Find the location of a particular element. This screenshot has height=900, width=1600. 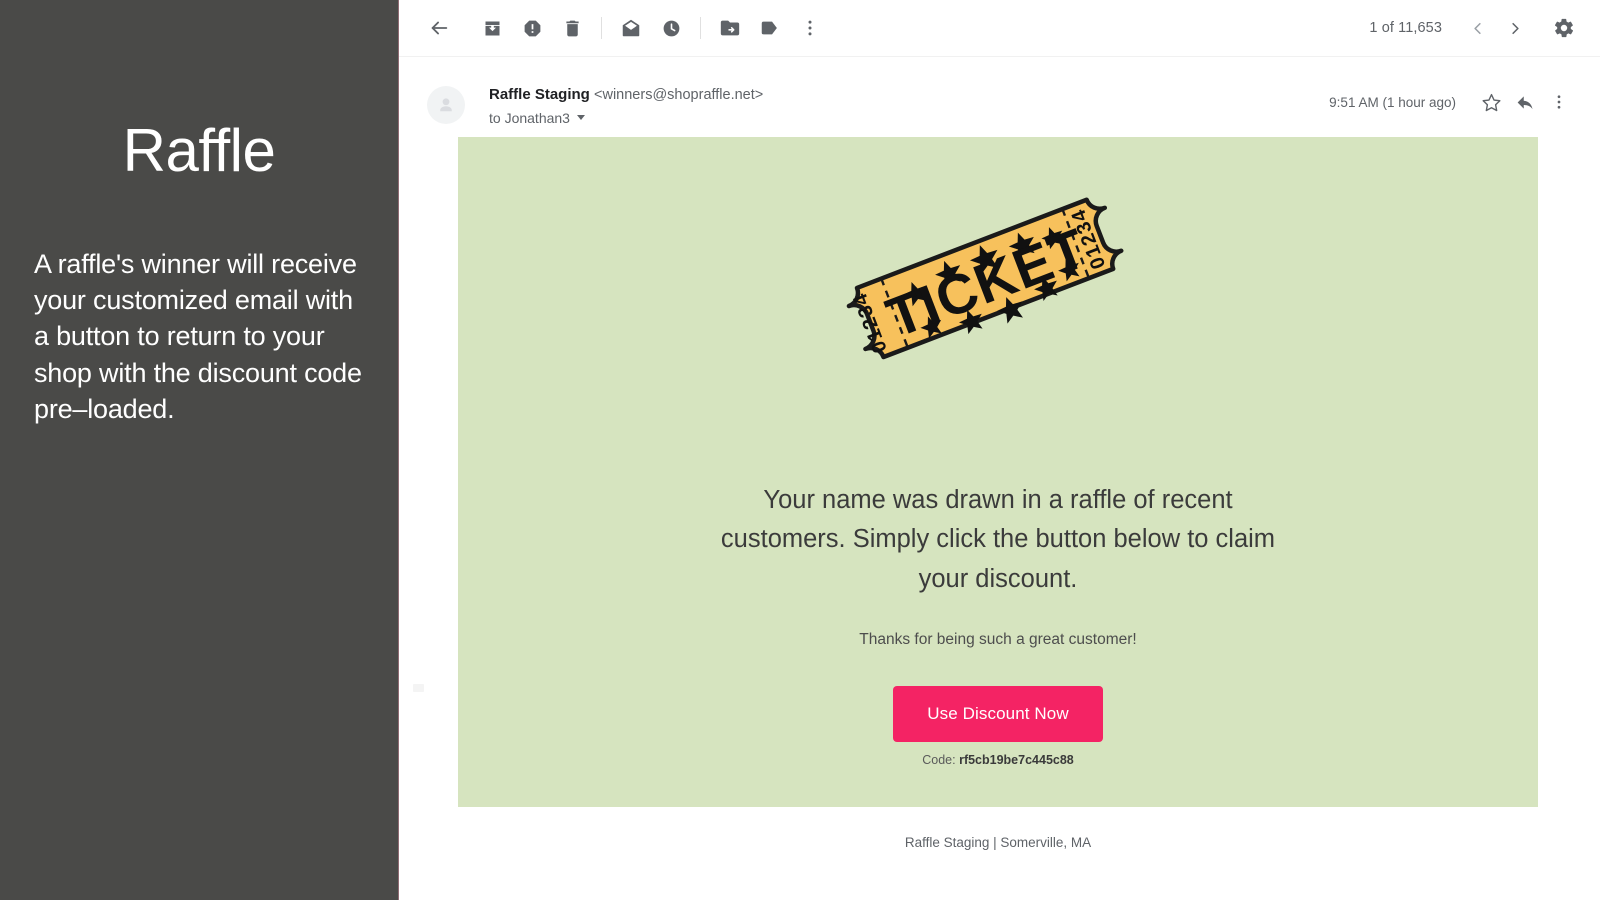

chevron-down-icon is located at coordinates (580, 118).